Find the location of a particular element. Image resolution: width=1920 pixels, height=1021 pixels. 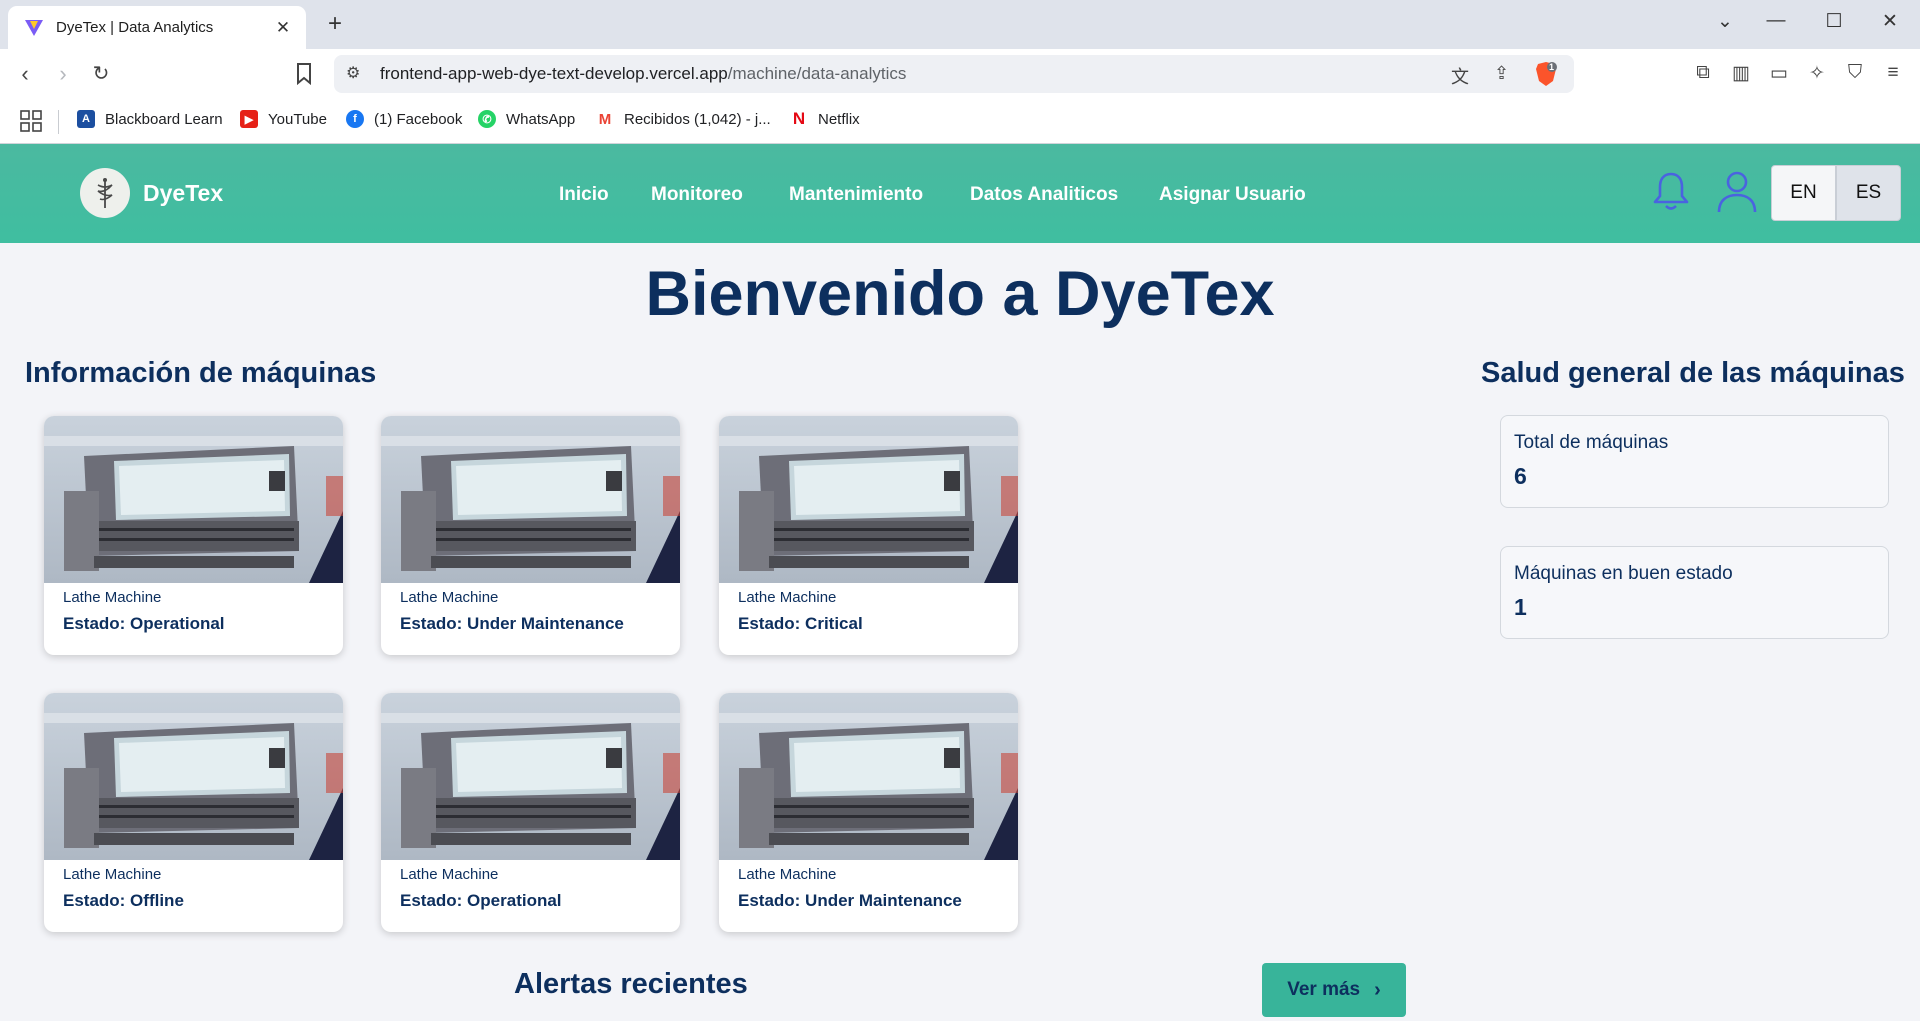

health-section-title: Salud general de las máquinas is located at coordinates (1693, 373).